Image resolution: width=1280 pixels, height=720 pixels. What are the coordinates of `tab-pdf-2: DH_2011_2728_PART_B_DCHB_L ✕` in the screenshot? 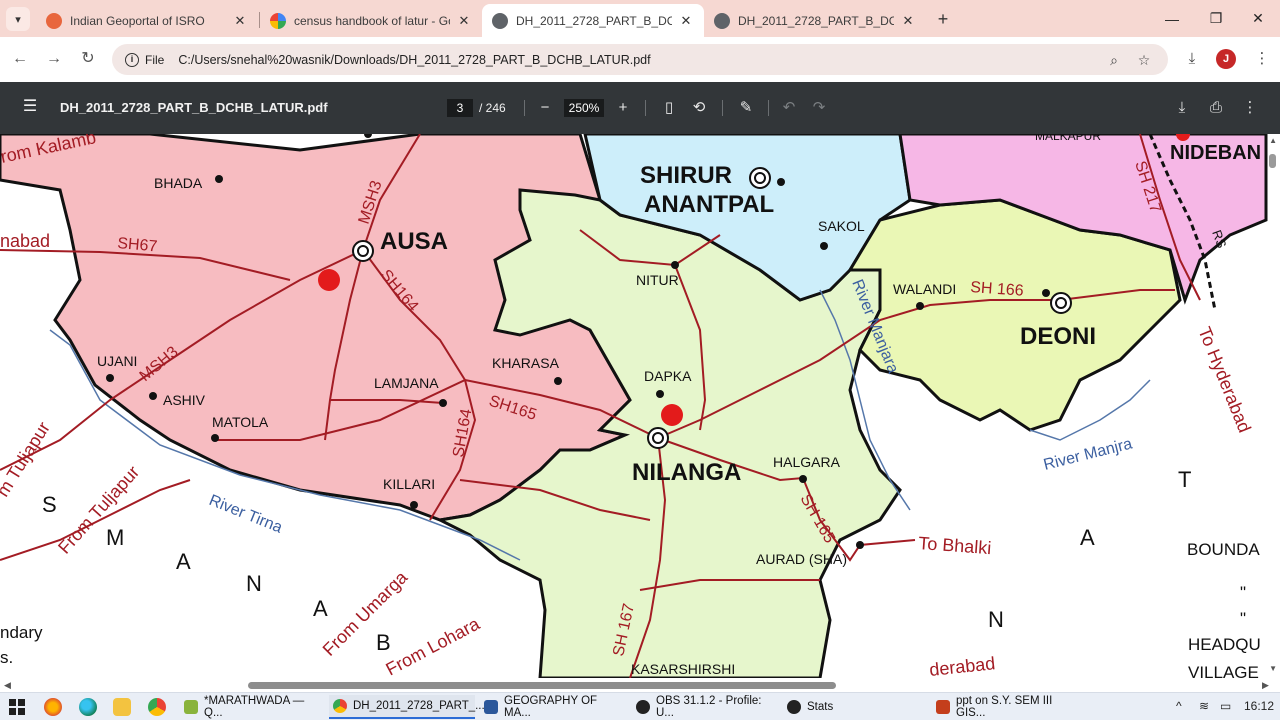 It's located at (815, 20).